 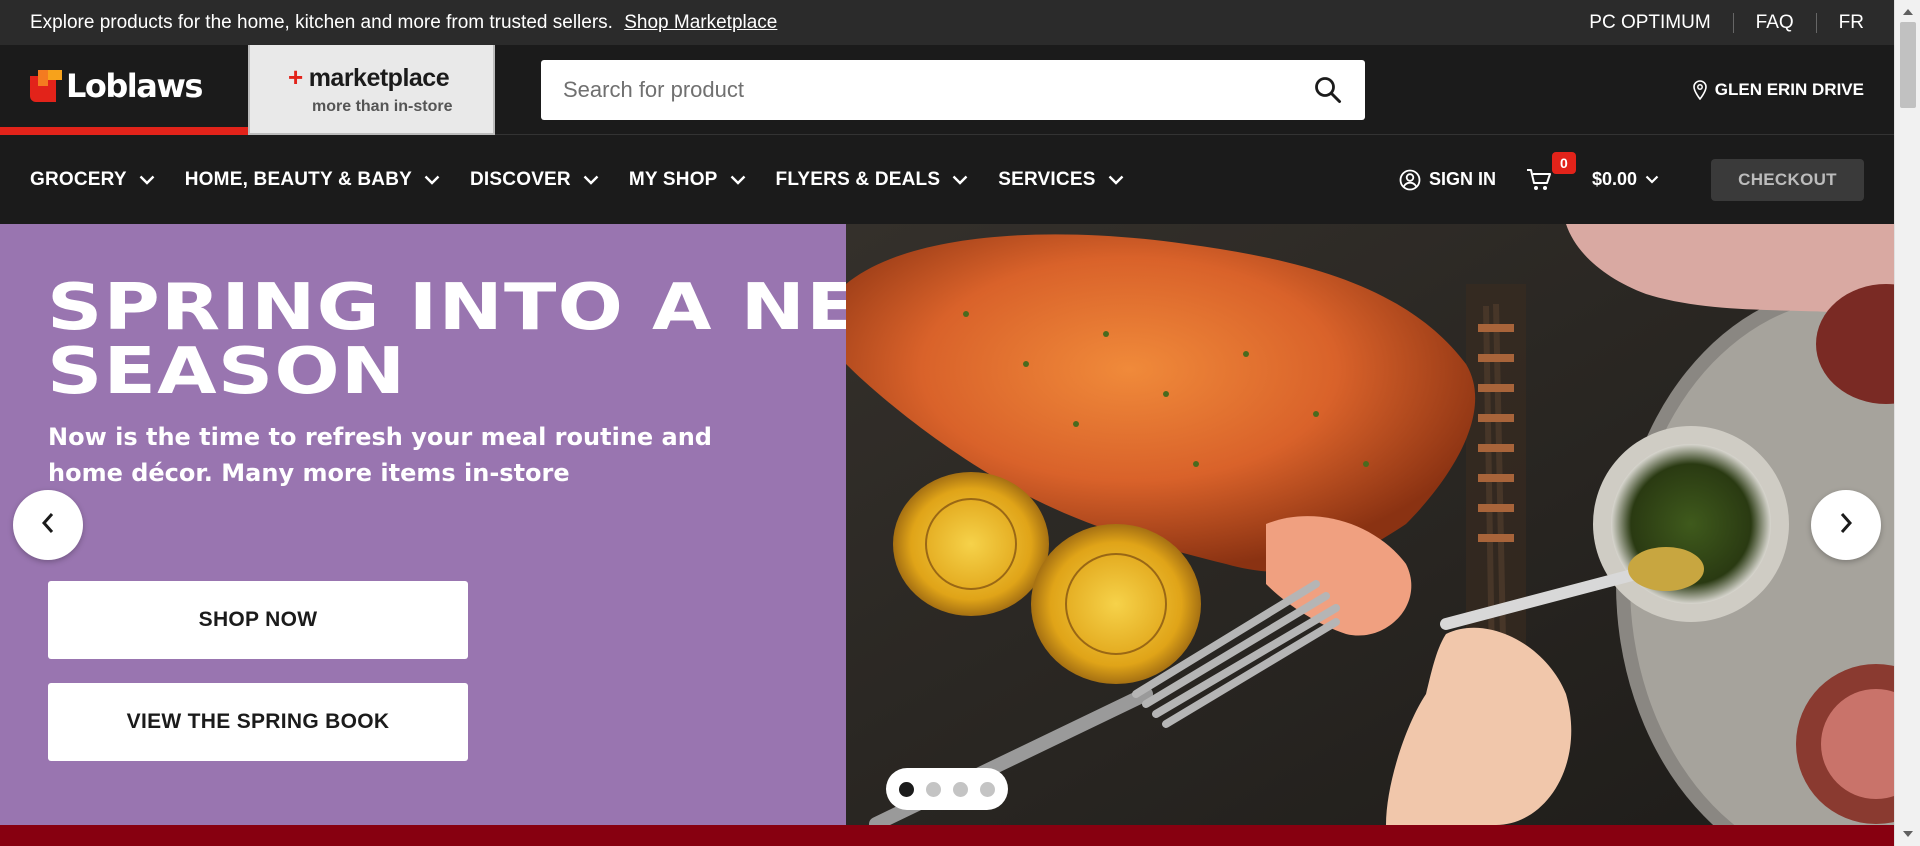 I want to click on nav-label: DISCOVER, so click(x=520, y=179).